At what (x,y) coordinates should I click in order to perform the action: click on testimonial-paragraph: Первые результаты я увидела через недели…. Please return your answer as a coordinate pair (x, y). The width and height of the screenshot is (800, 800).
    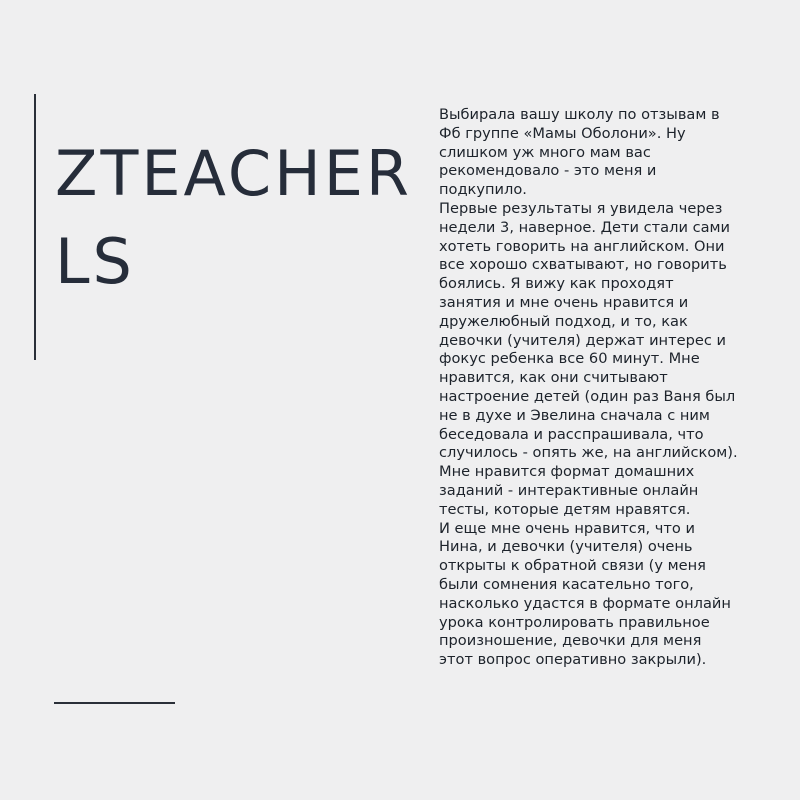
    Looking at the image, I should click on (588, 358).